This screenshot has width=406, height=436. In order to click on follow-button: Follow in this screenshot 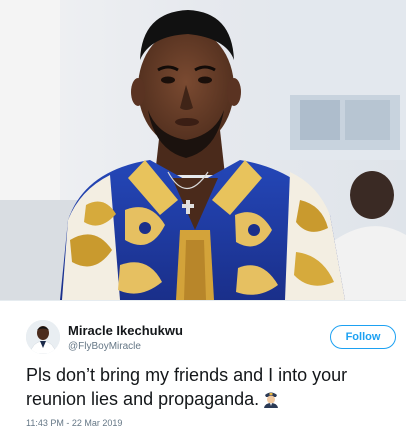, I will do `click(363, 337)`.